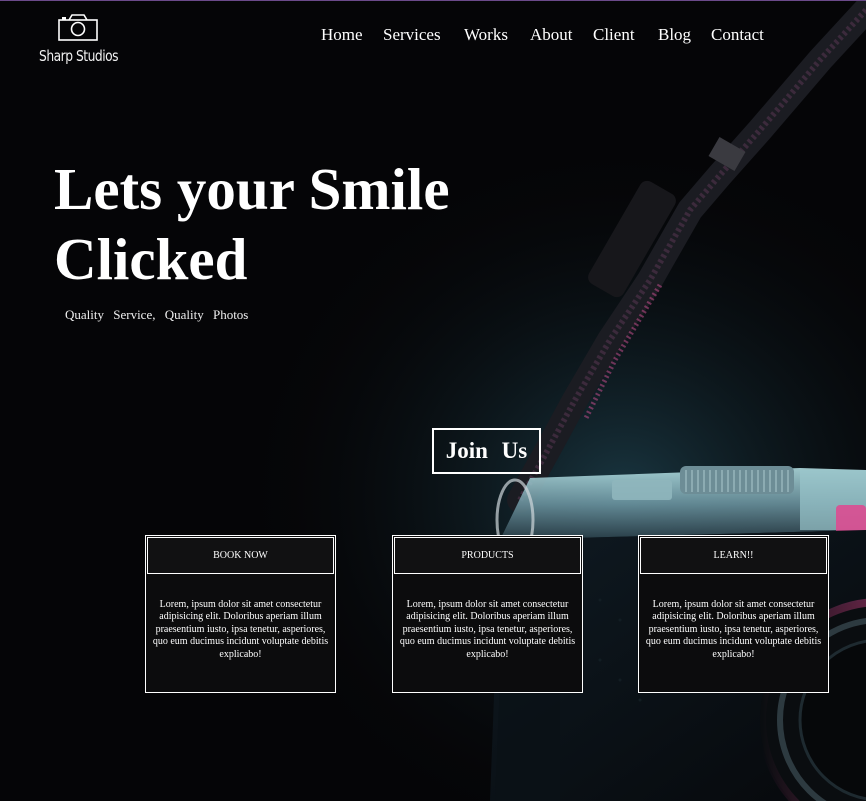 This screenshot has height=801, width=866. I want to click on hero-title-line-1: Lets your Smile, so click(252, 189).